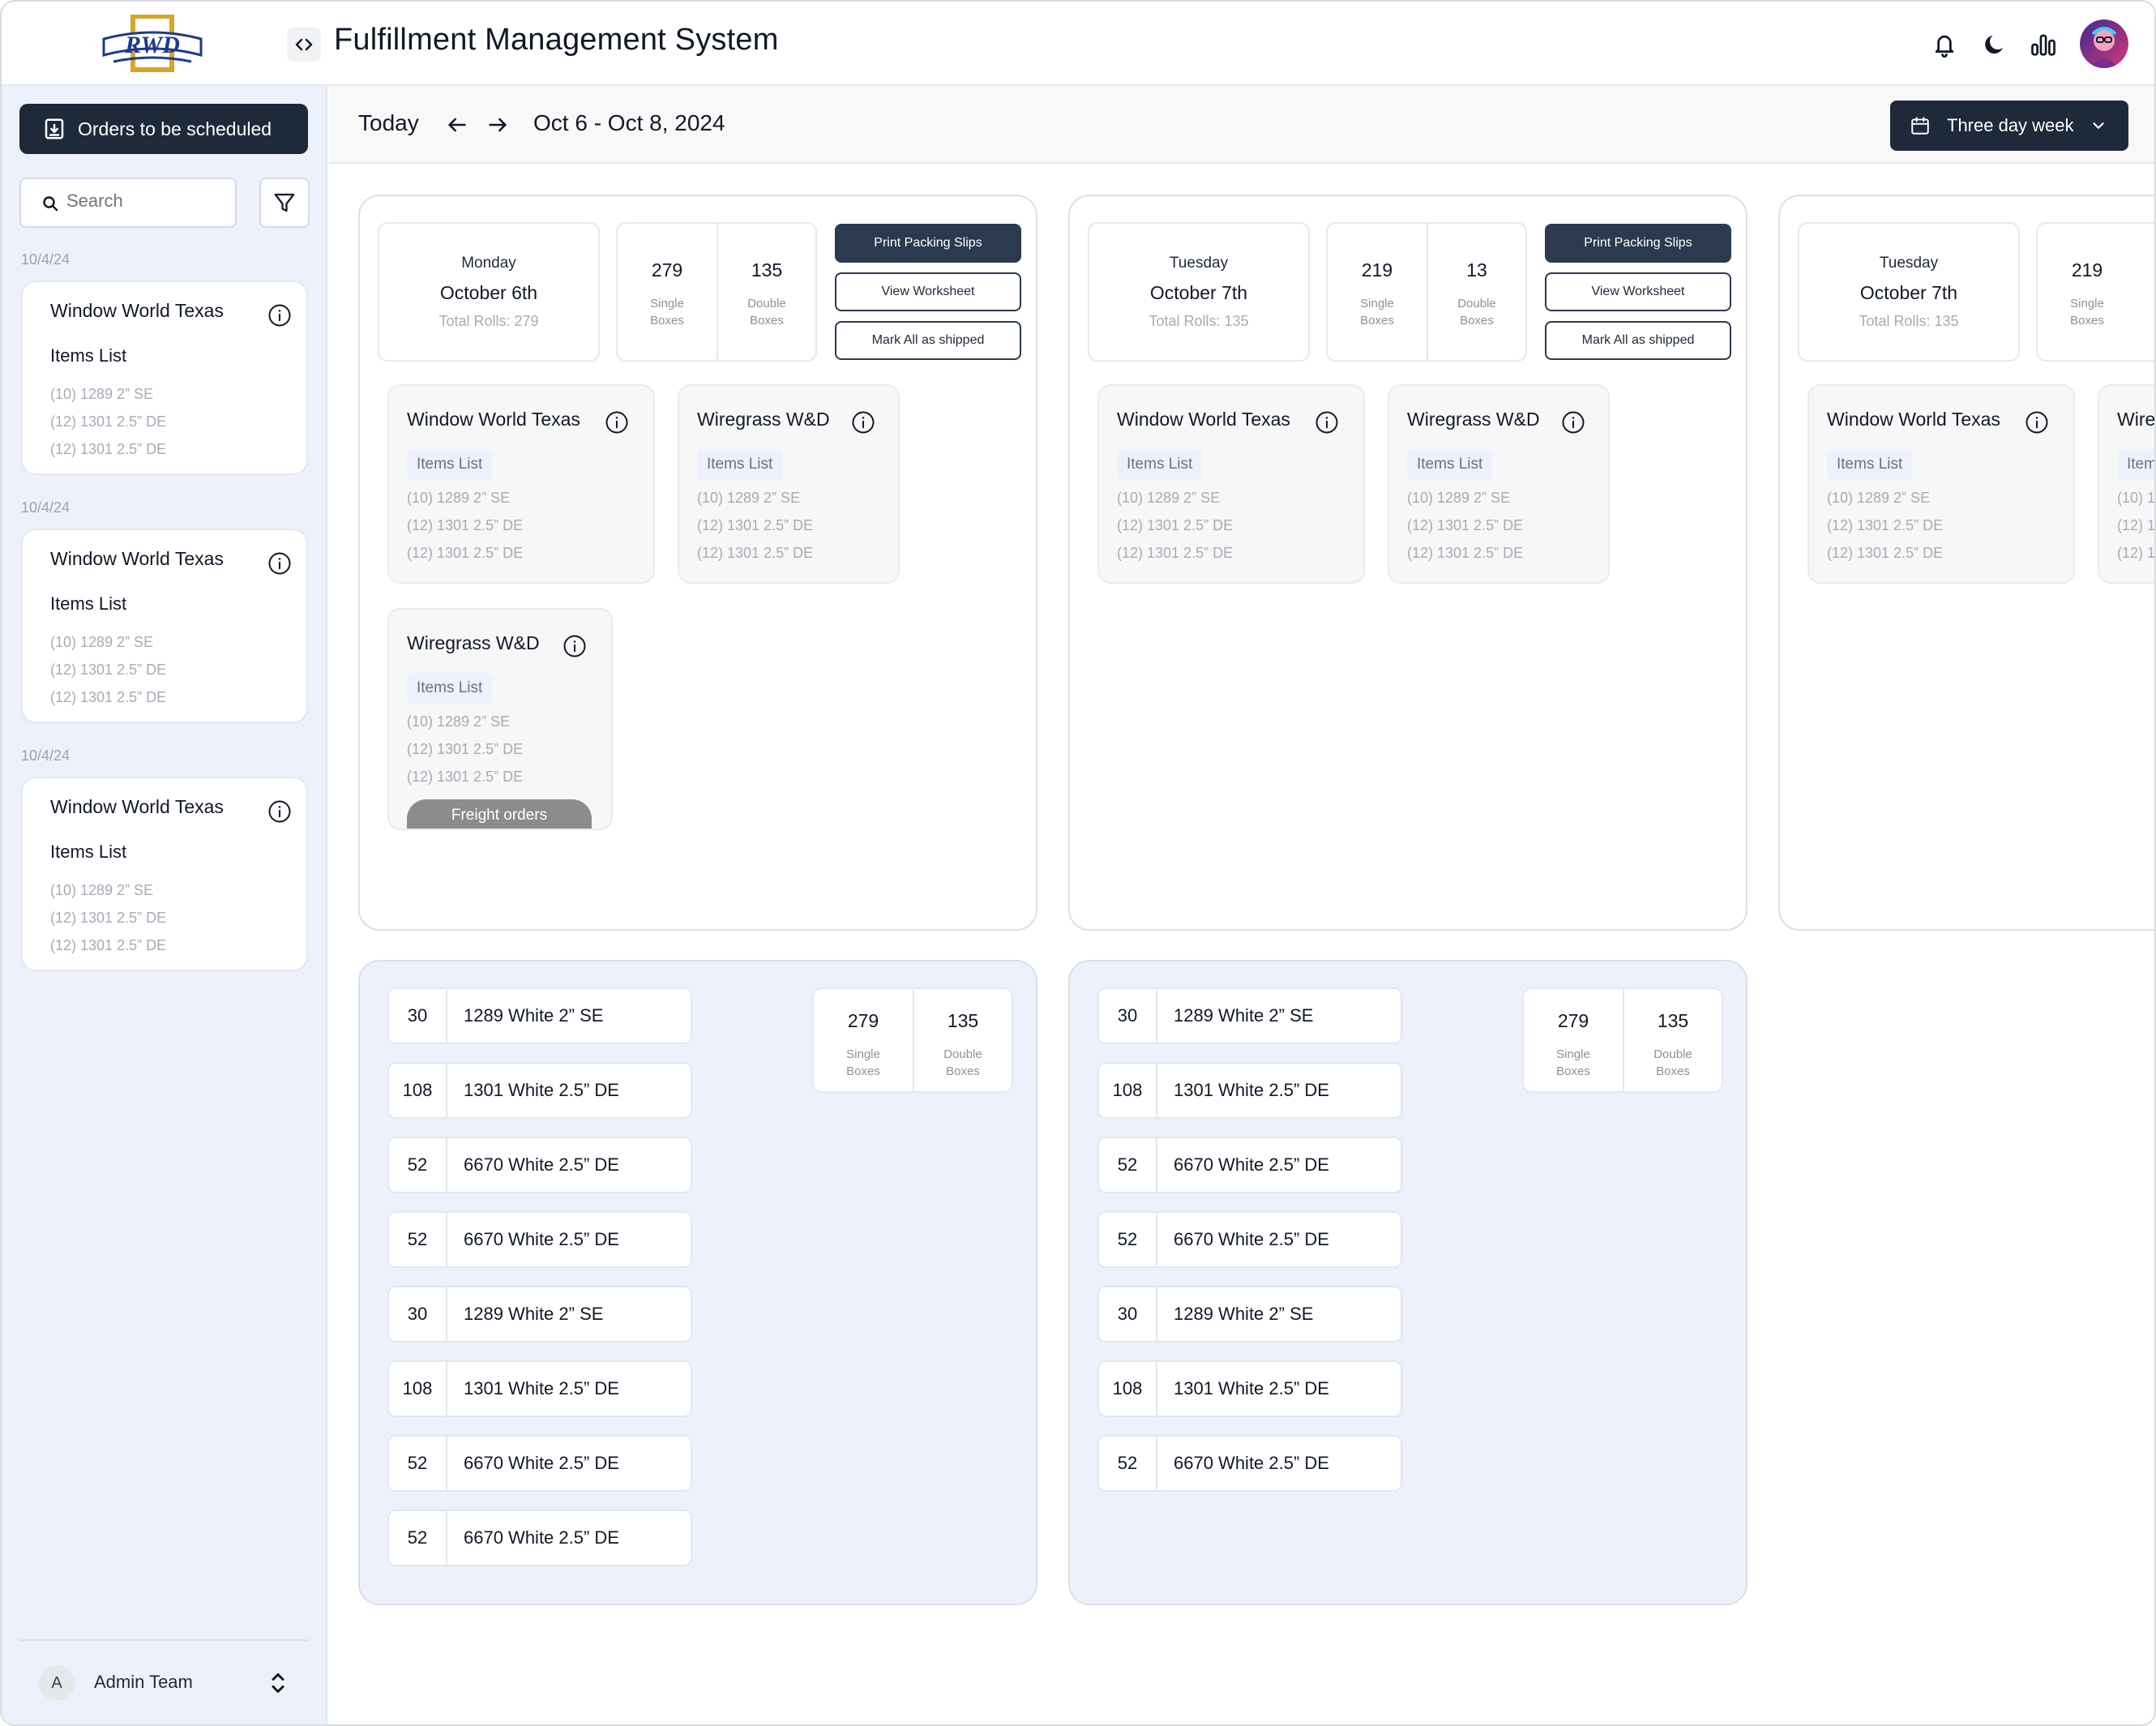 This screenshot has height=1726, width=2156. I want to click on filter-button, so click(284, 203).